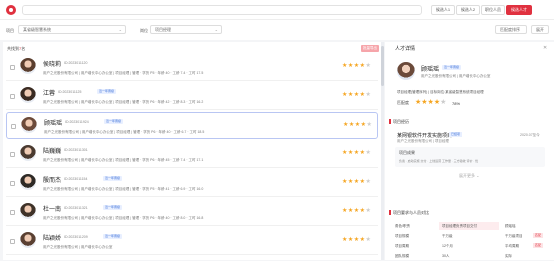  I want to click on score-percent: 78%, so click(456, 103).